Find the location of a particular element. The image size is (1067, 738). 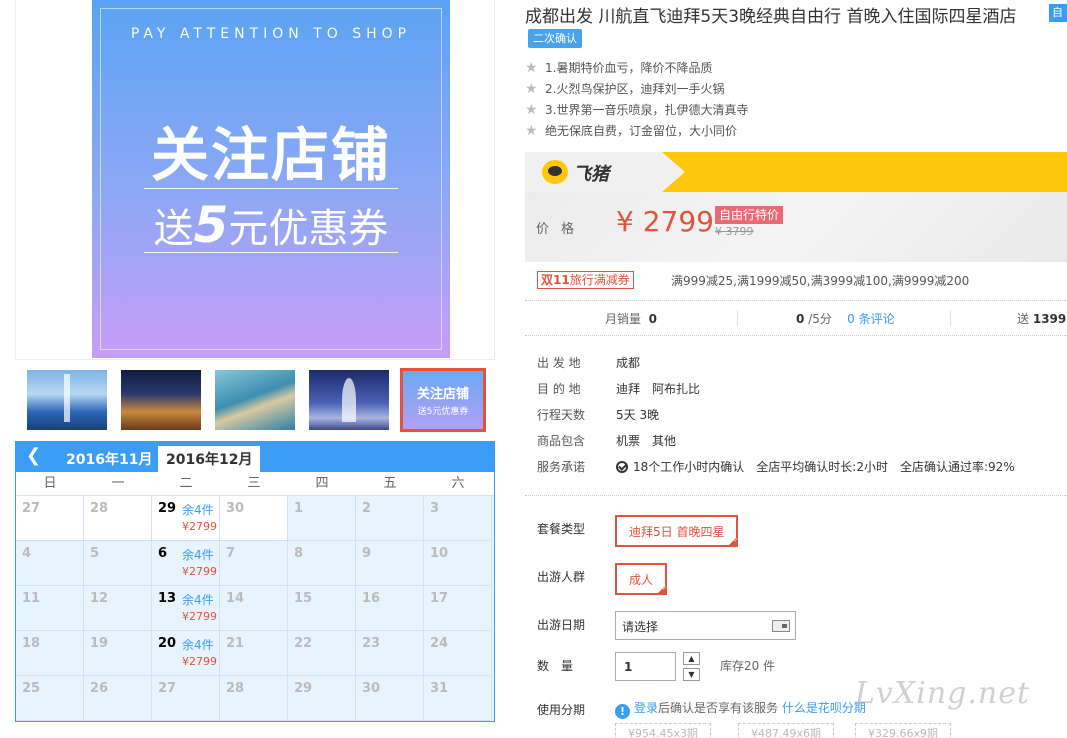

day-number: 11 is located at coordinates (31, 598).